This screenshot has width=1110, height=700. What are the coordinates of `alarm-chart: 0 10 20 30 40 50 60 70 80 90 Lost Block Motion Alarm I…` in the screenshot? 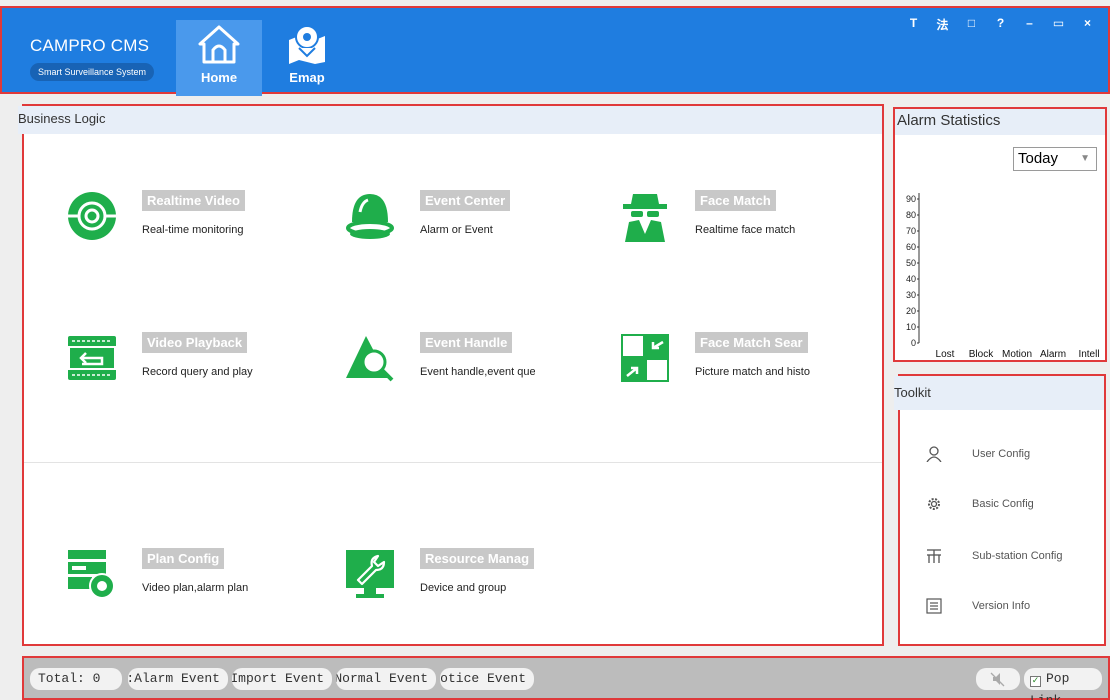 It's located at (1003, 276).